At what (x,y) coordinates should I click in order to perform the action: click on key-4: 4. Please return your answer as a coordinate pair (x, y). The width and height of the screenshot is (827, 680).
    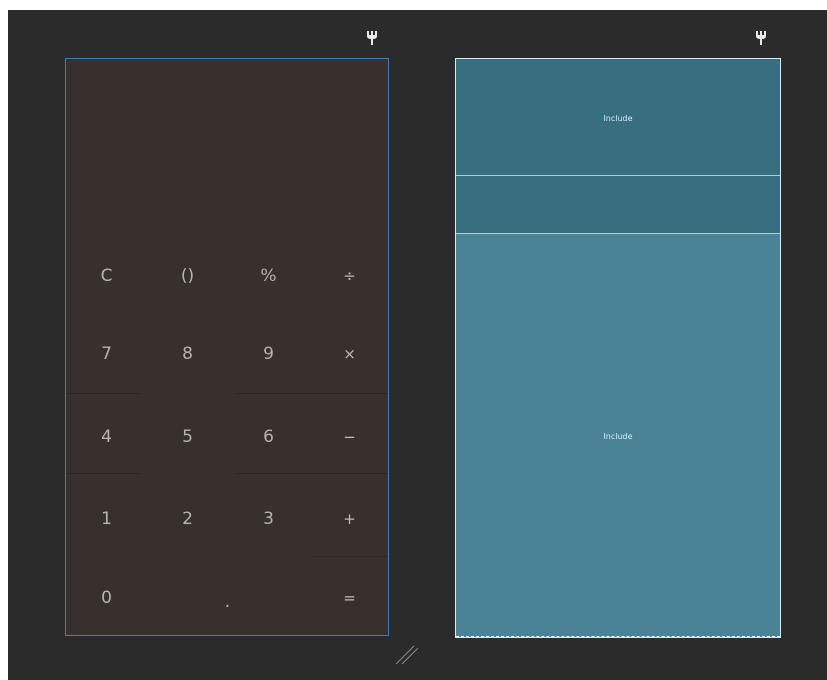
    Looking at the image, I should click on (106, 436).